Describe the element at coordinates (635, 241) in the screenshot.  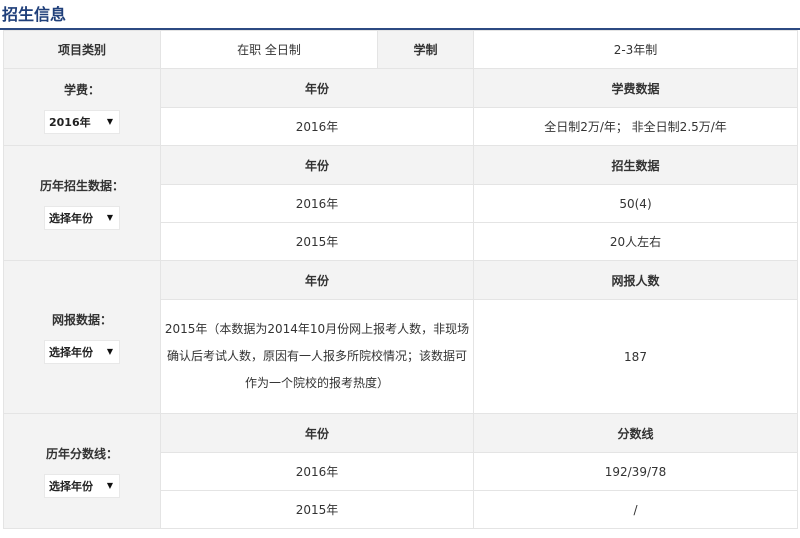
I see `enrollment-value: 20人左右` at that location.